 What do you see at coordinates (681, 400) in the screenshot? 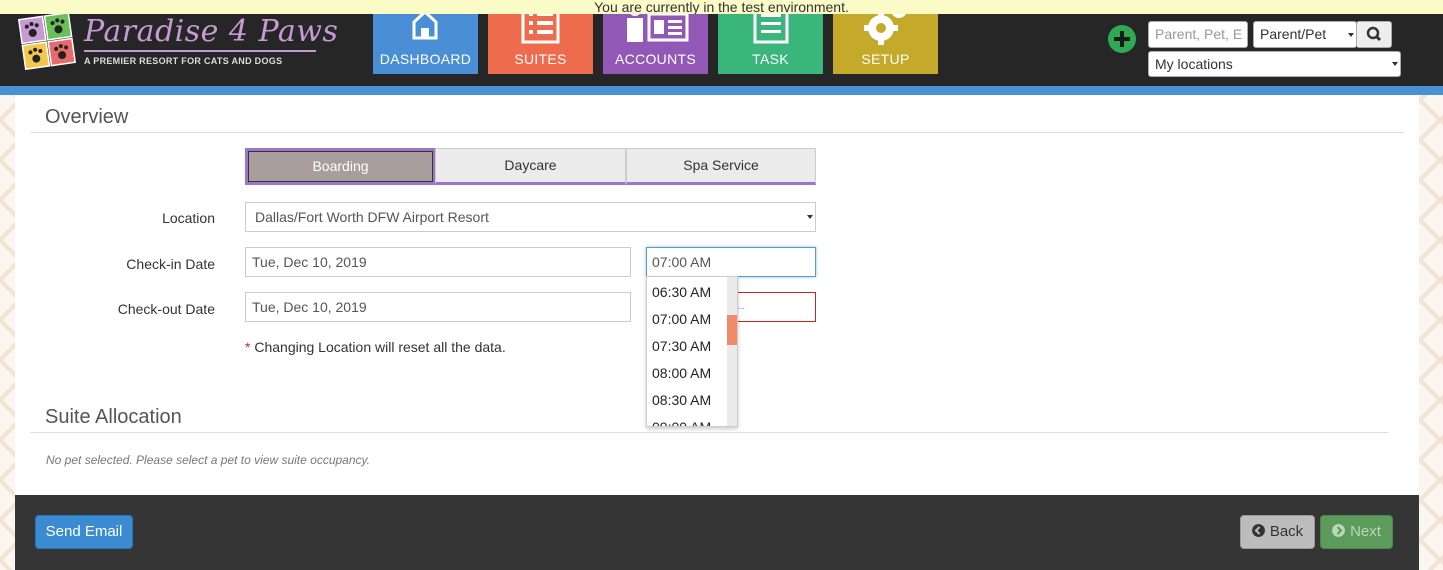
I see `time-option: 08:30 AM` at bounding box center [681, 400].